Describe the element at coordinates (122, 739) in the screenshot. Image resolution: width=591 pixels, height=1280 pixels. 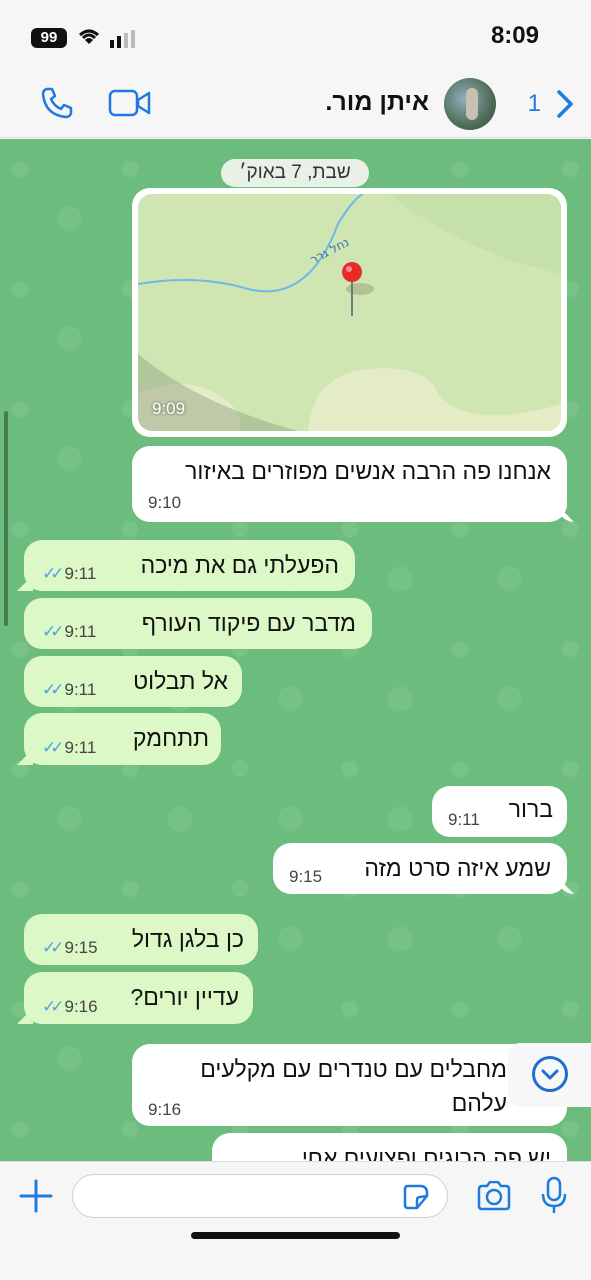
I see `message-bubble-outgoing: תתחמק ✓✓ 9:11` at that location.